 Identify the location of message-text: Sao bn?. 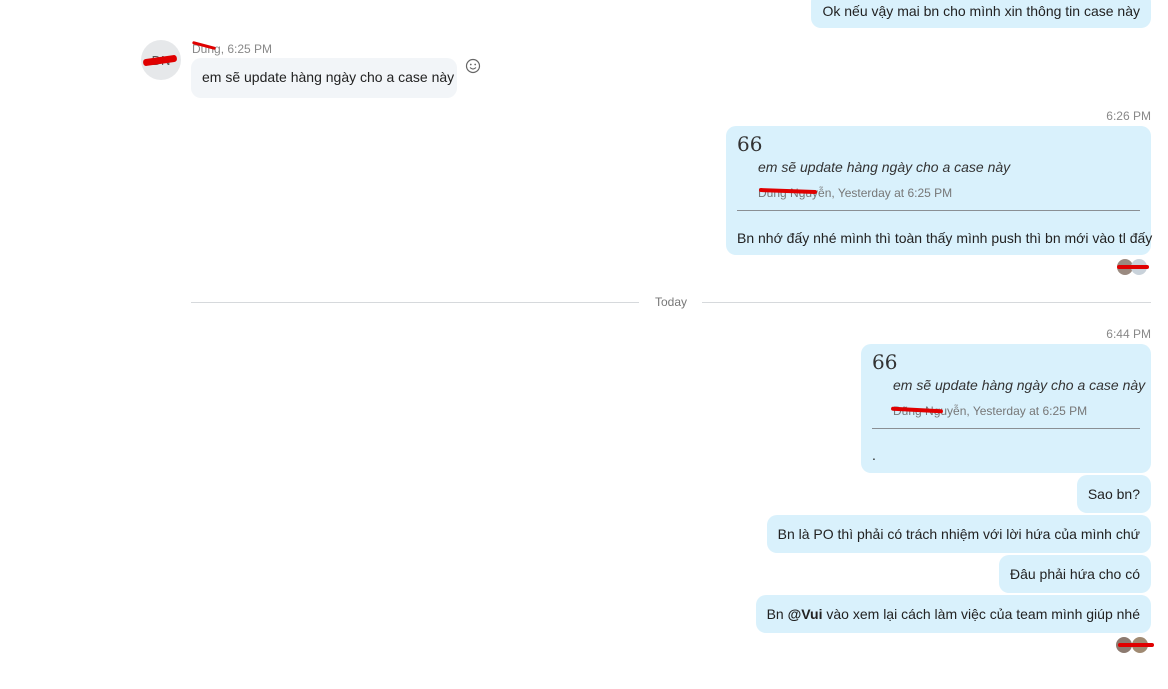
(1113, 494).